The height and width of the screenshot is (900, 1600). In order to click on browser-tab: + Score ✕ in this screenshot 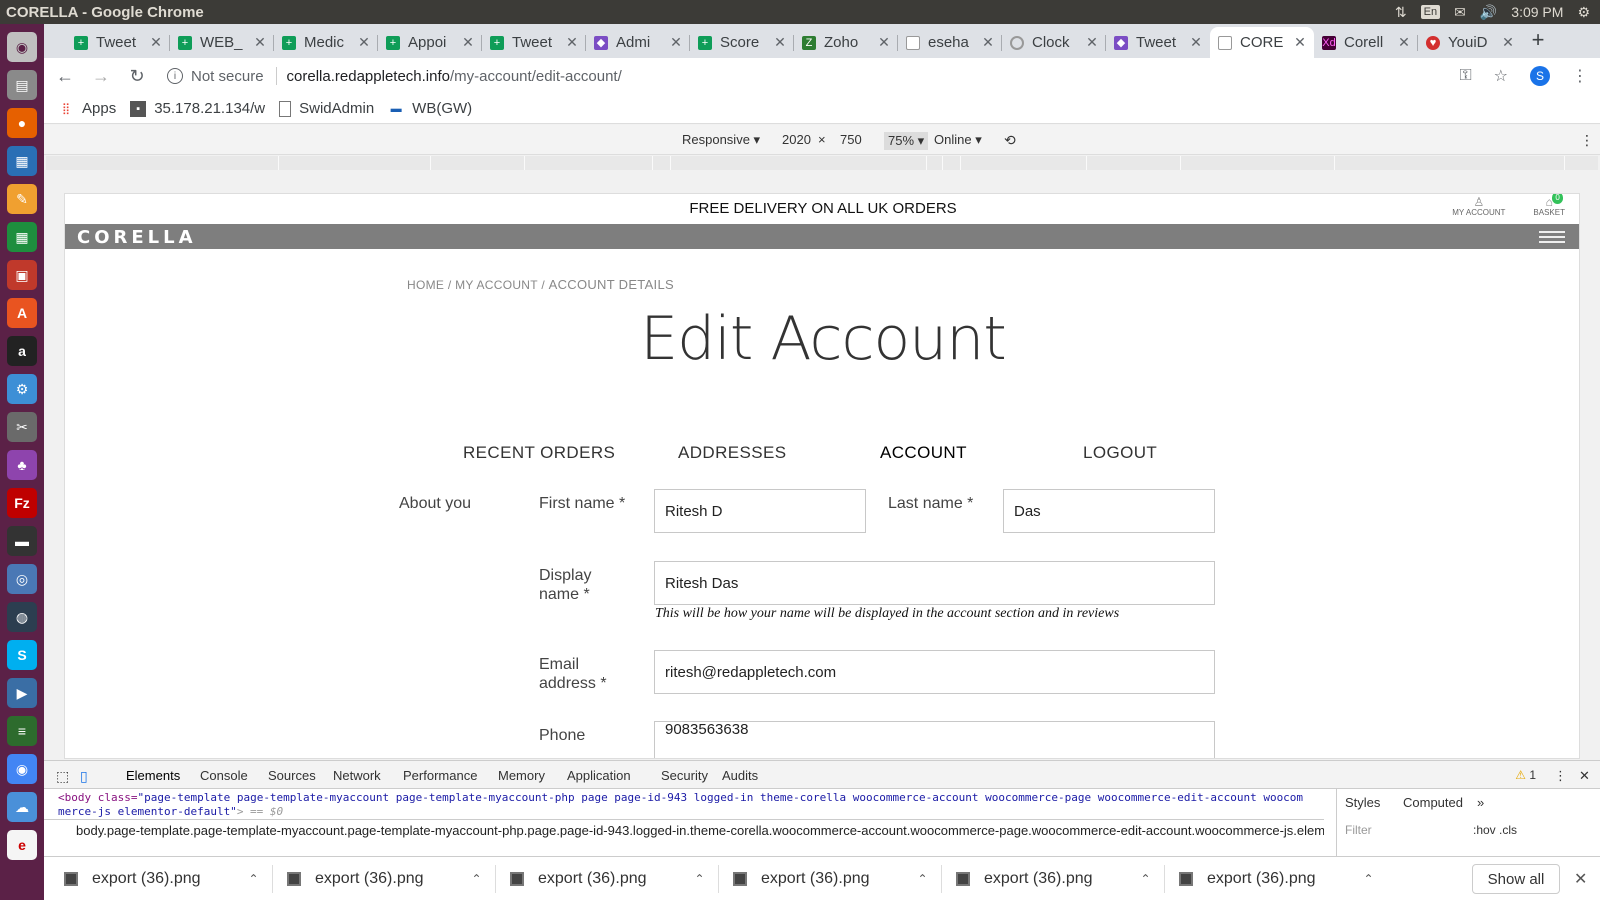, I will do `click(742, 42)`.